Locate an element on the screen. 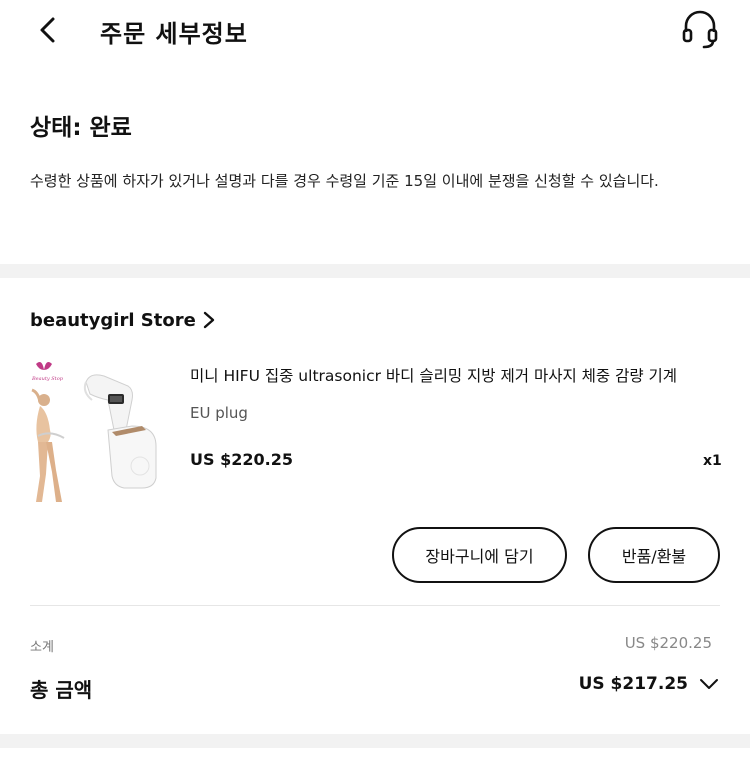 Image resolution: width=750 pixels, height=764 pixels. product-variant: EU plug is located at coordinates (219, 413).